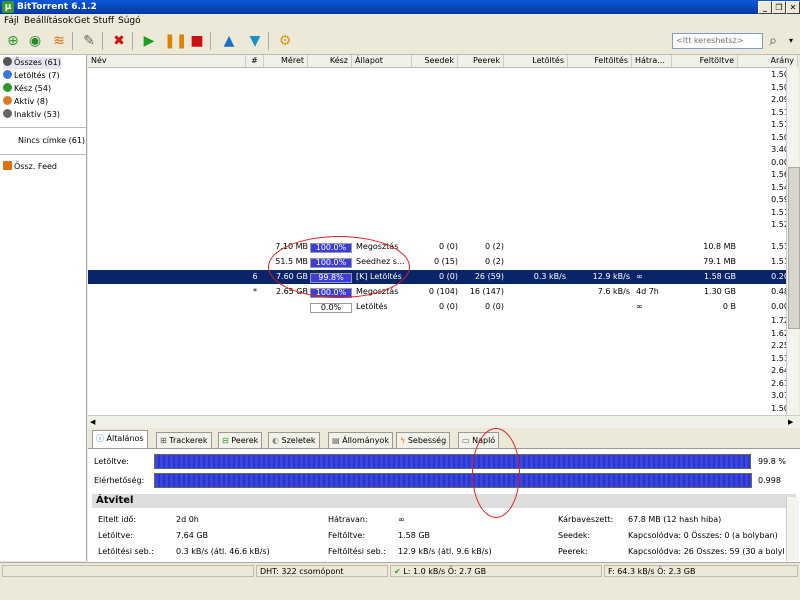  I want to click on bittorrent-logo-icon: µ, so click(8, 7).